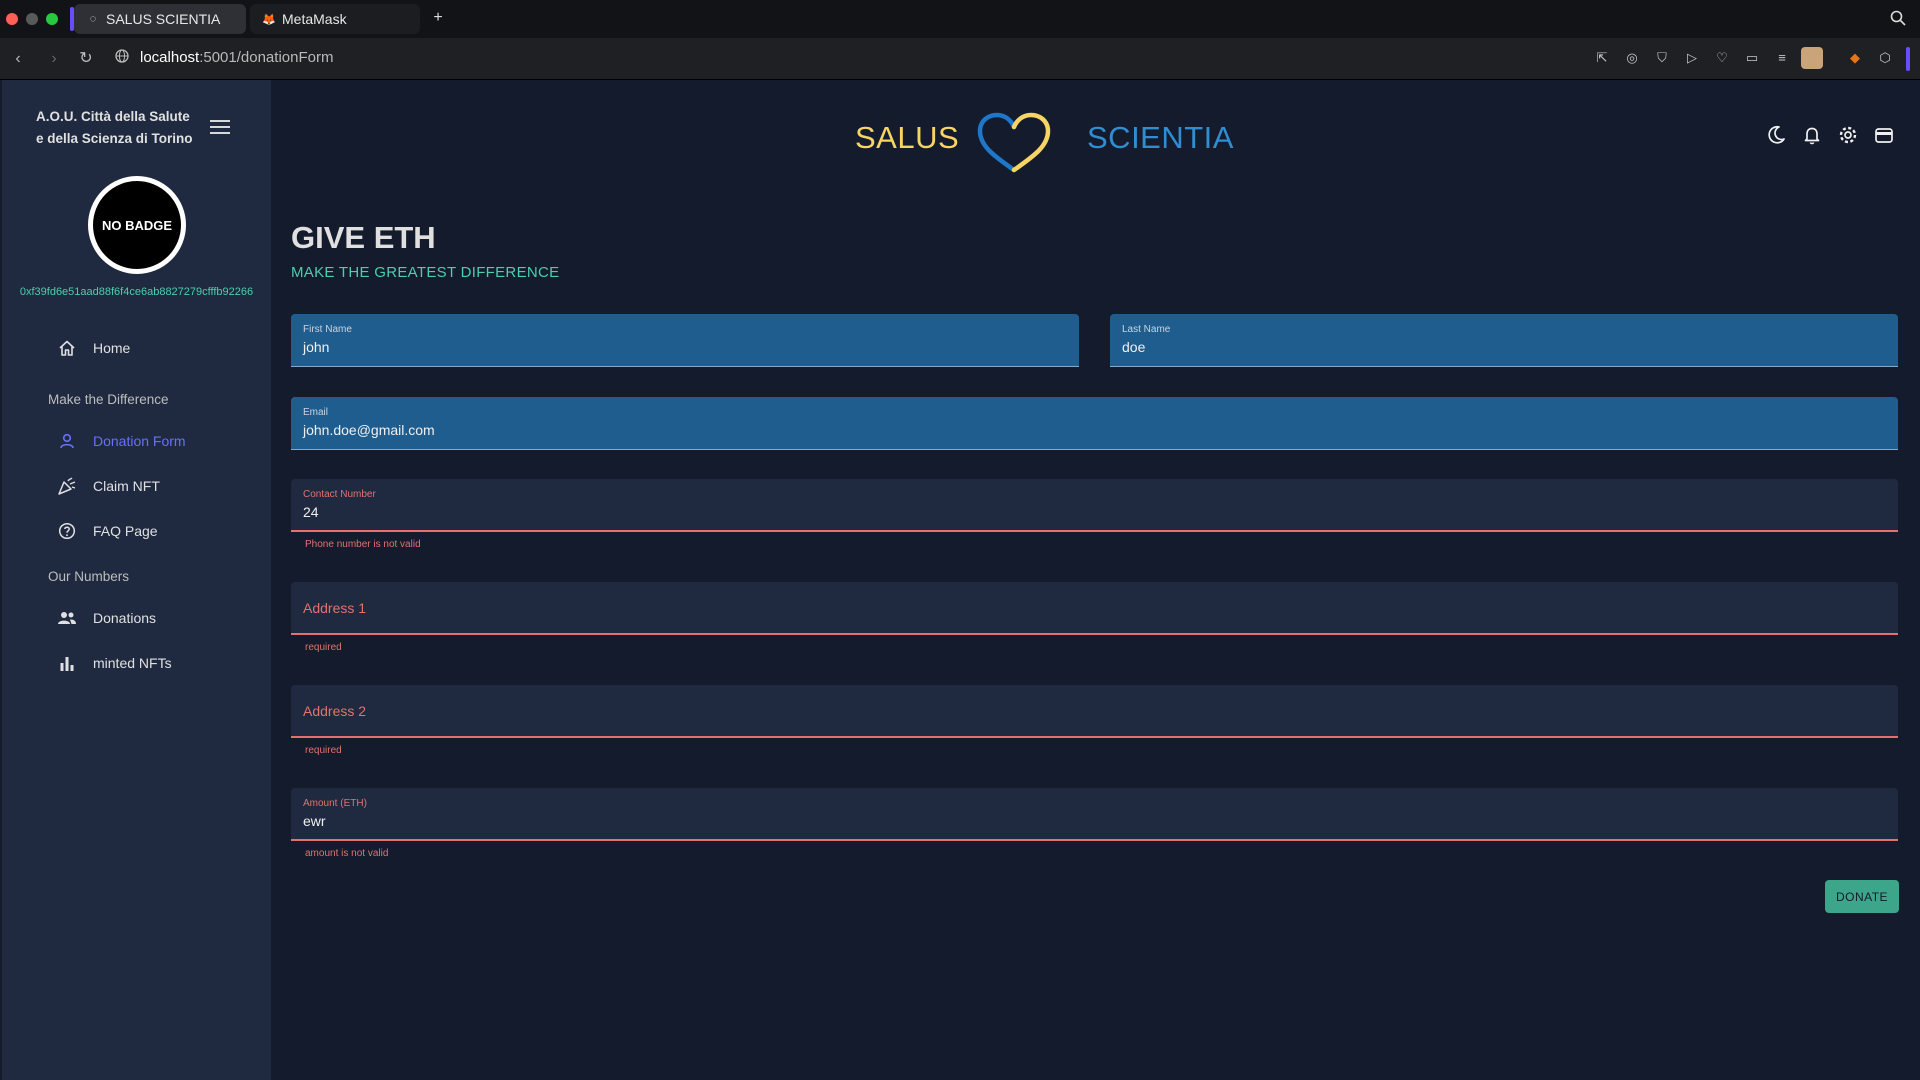  What do you see at coordinates (363, 237) in the screenshot?
I see `page-title: GIVE ETH` at bounding box center [363, 237].